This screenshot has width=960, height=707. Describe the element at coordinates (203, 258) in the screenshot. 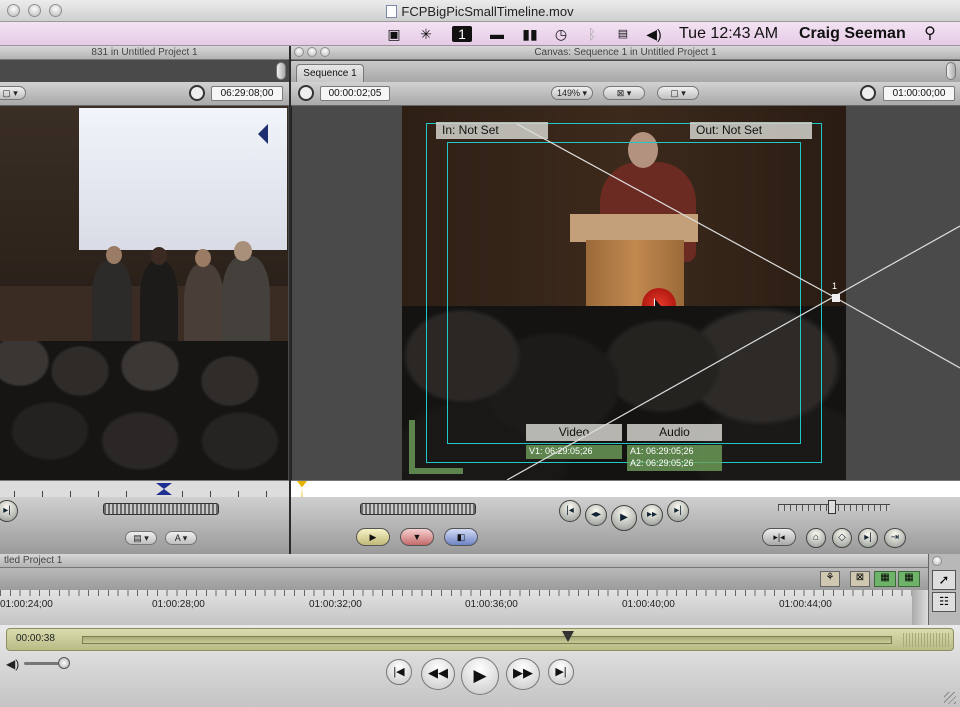

I see `panelist-3-head` at that location.